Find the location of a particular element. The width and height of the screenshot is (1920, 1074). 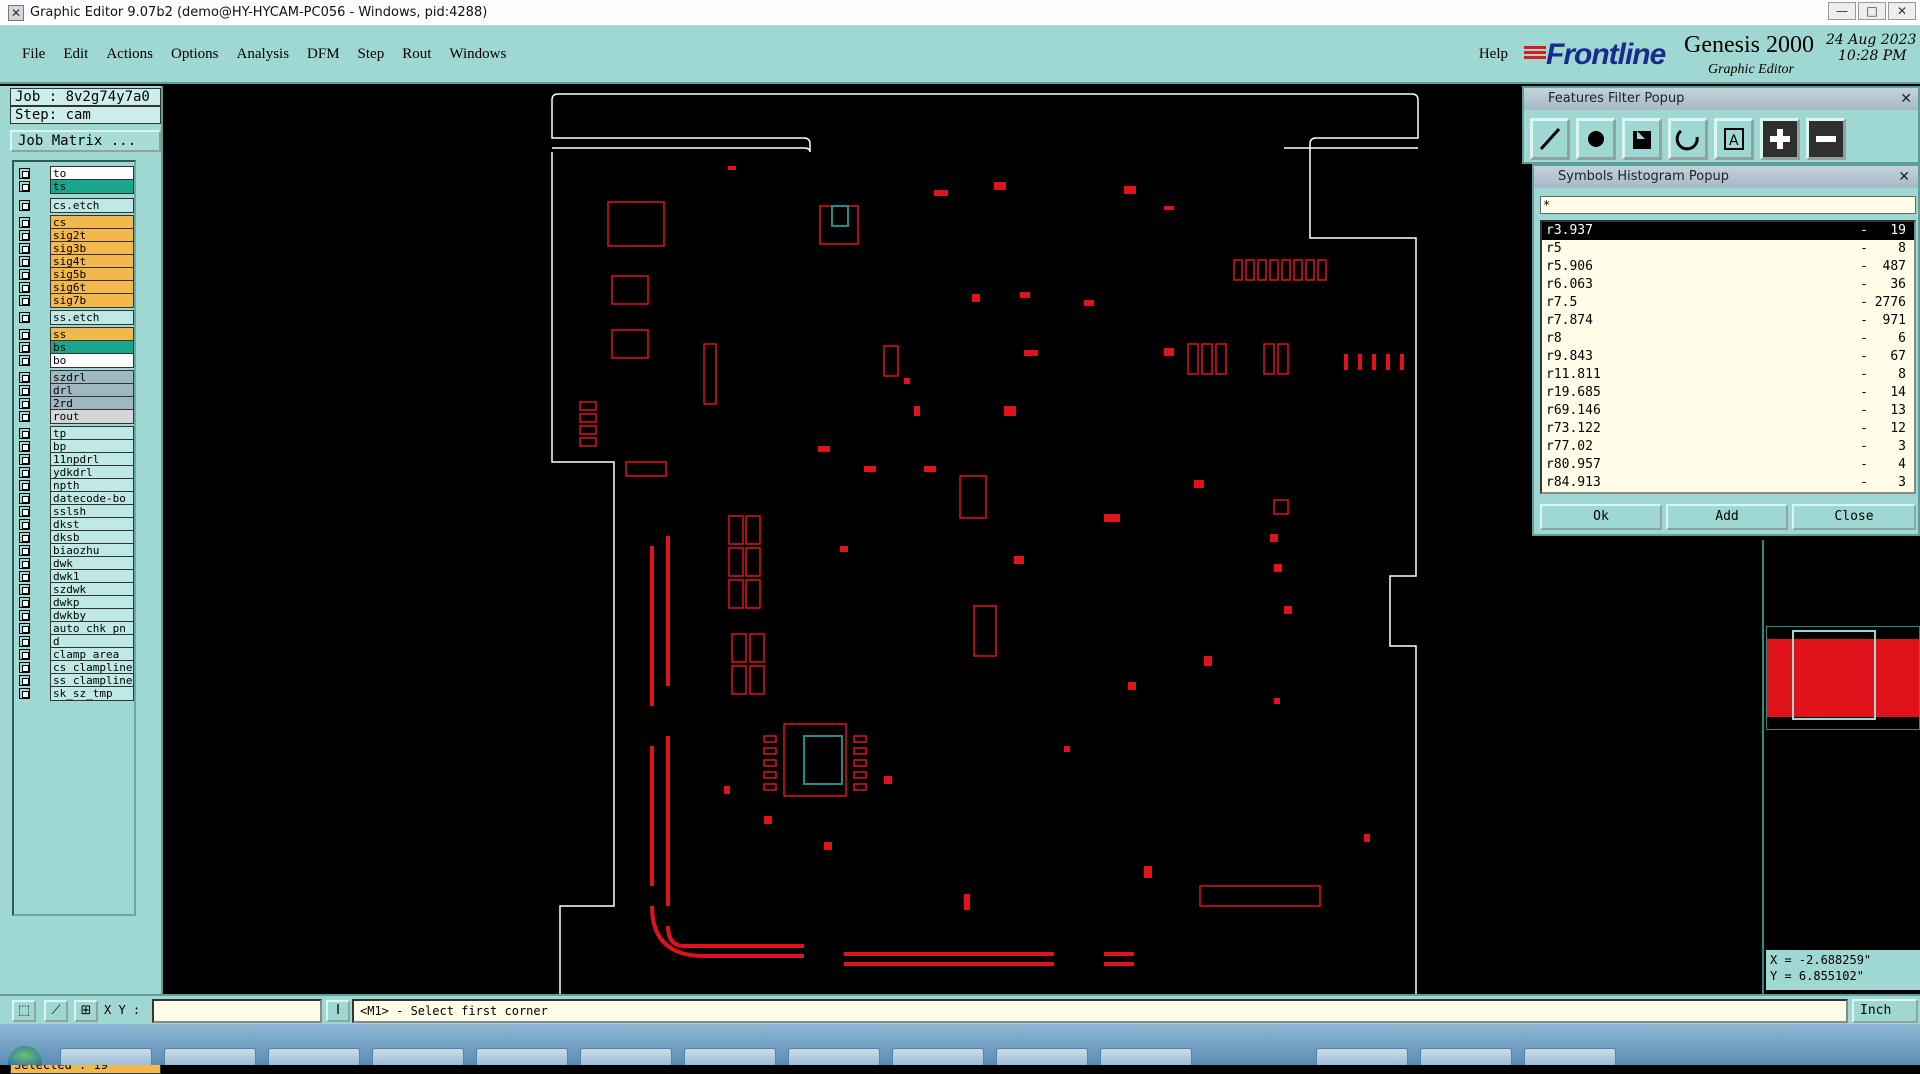

menu-options: Options is located at coordinates (195, 54).